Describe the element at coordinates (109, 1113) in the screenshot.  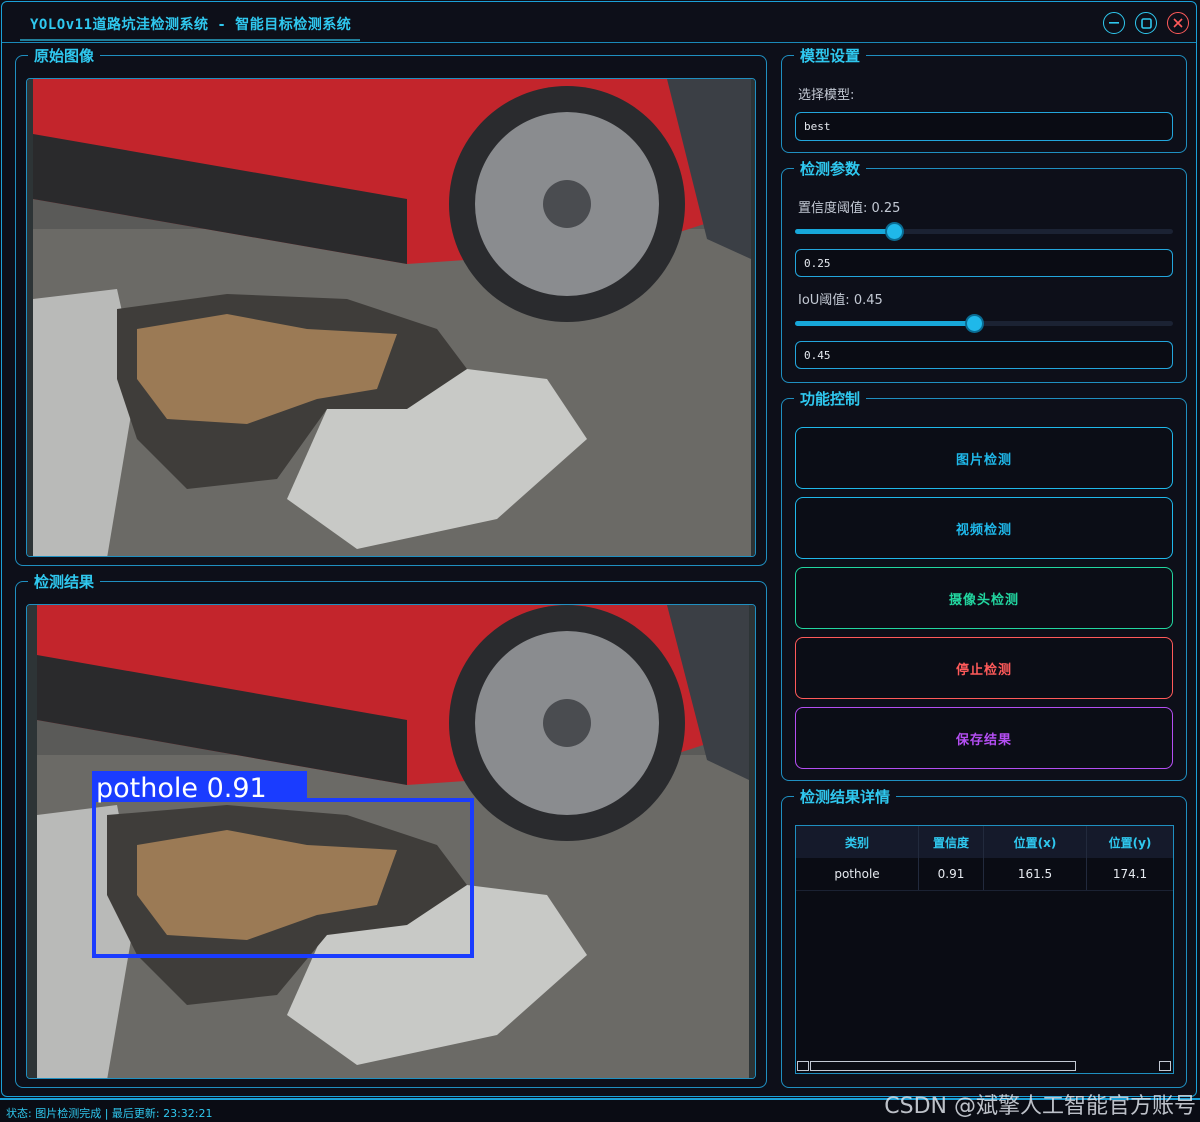
I see `status-text: 状态: 图片检测完成 | 最后更新: 23:32:21` at that location.